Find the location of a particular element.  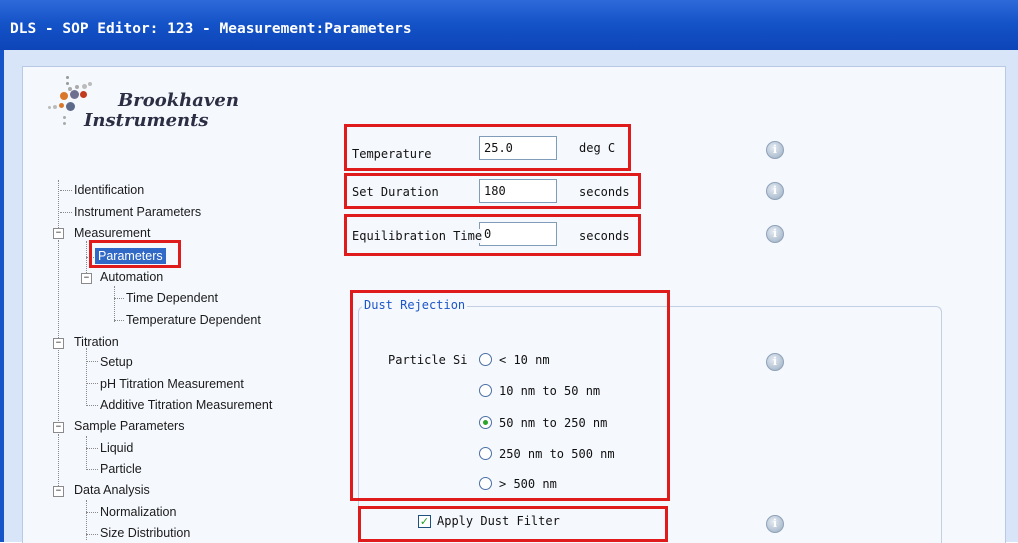

set-duration-info-icon: i is located at coordinates (775, 191).